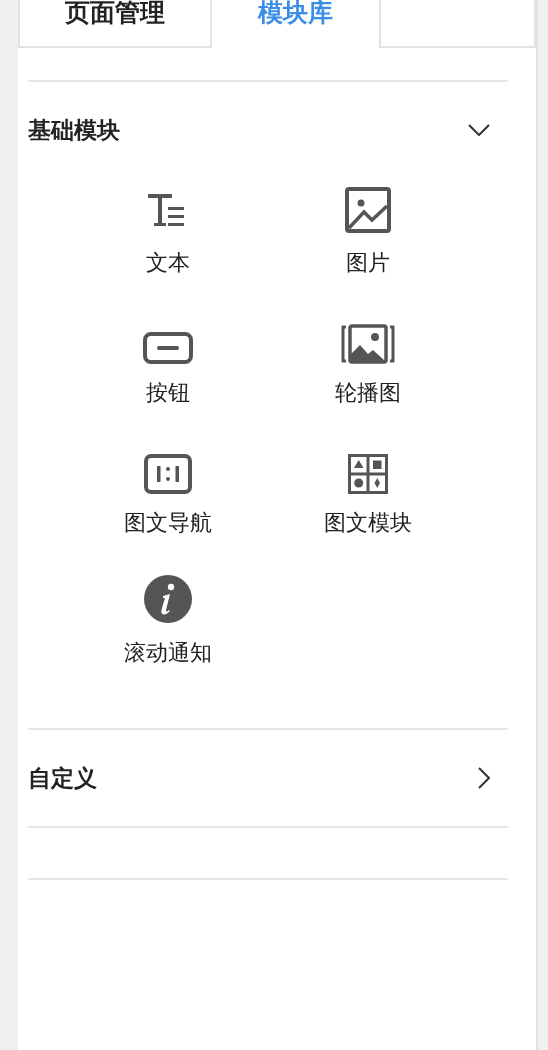 The image size is (548, 1050). What do you see at coordinates (168, 523) in the screenshot?
I see `module-label: 图文导航` at bounding box center [168, 523].